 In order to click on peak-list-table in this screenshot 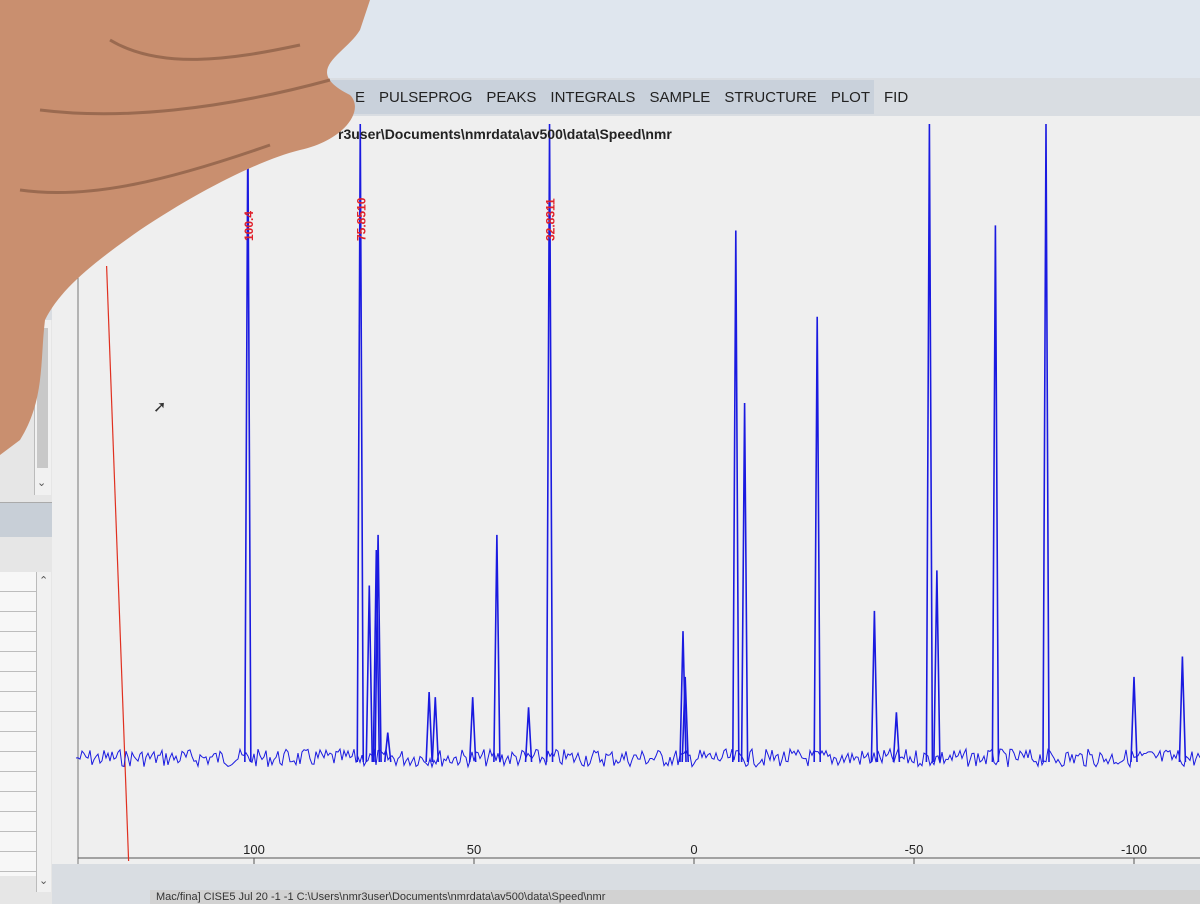, I will do `click(18, 724)`.